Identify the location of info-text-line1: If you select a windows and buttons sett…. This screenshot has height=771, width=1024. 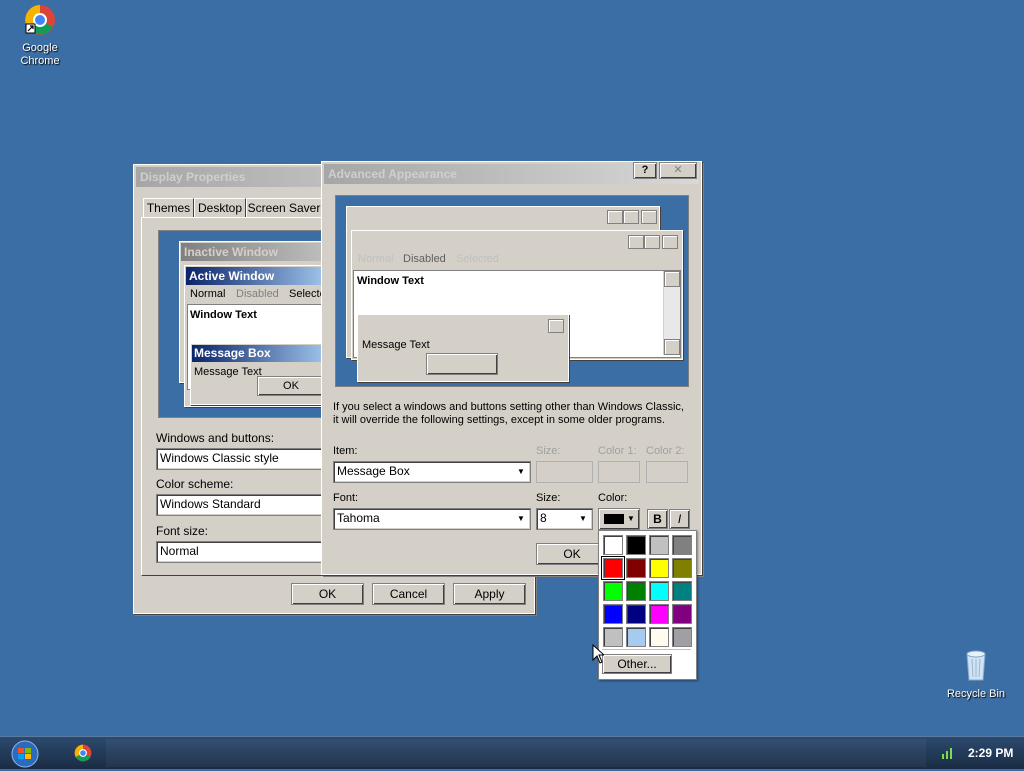
(508, 407).